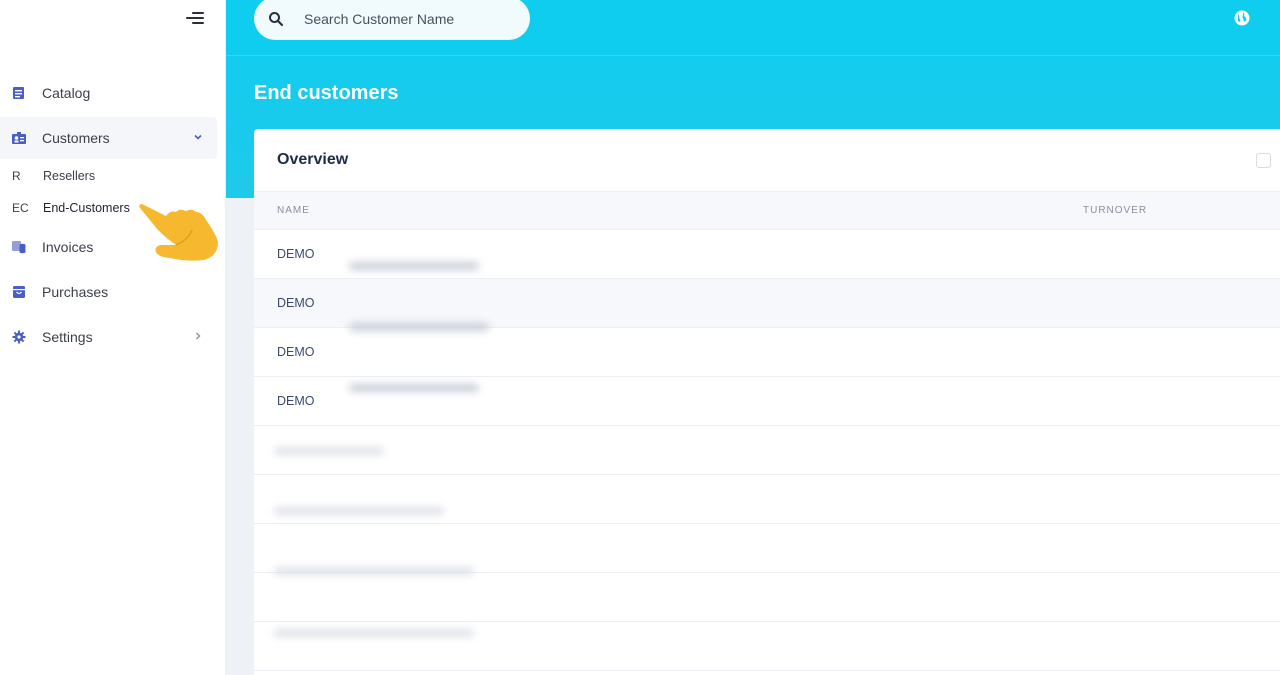 The image size is (1280, 675). Describe the element at coordinates (69, 176) in the screenshot. I see `subitem-label: Resellers` at that location.